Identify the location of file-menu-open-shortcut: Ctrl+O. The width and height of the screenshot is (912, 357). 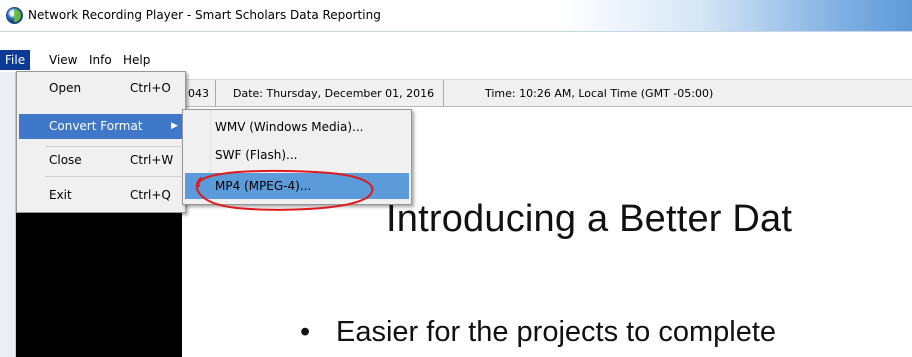
(150, 88).